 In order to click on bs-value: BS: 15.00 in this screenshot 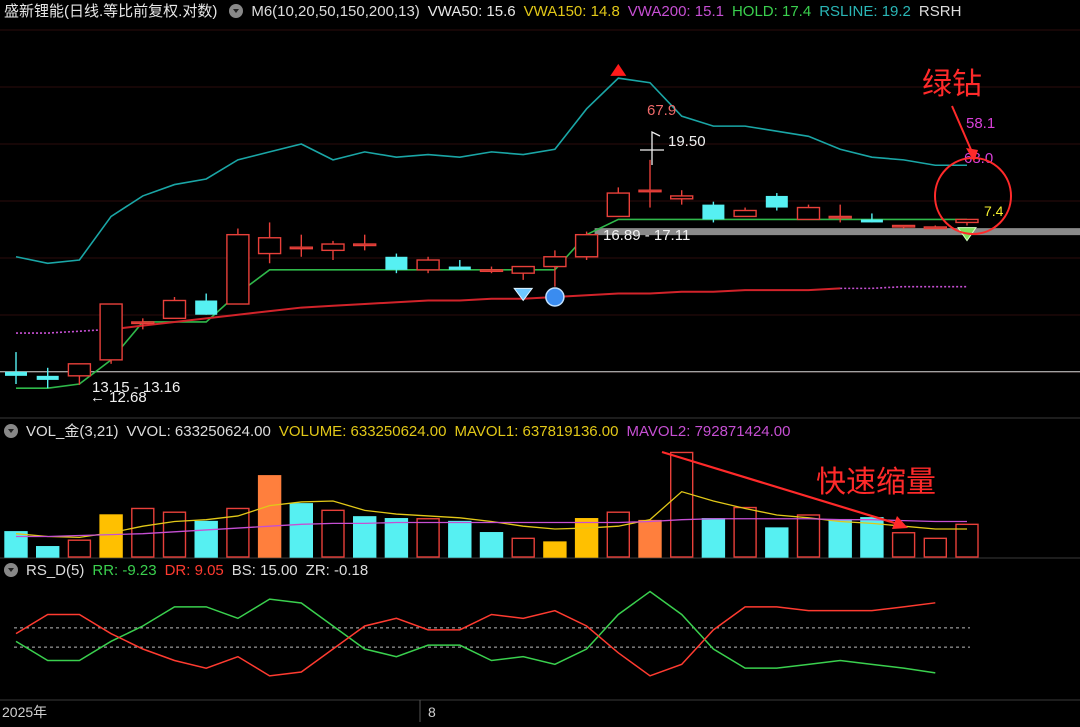, I will do `click(264, 570)`.